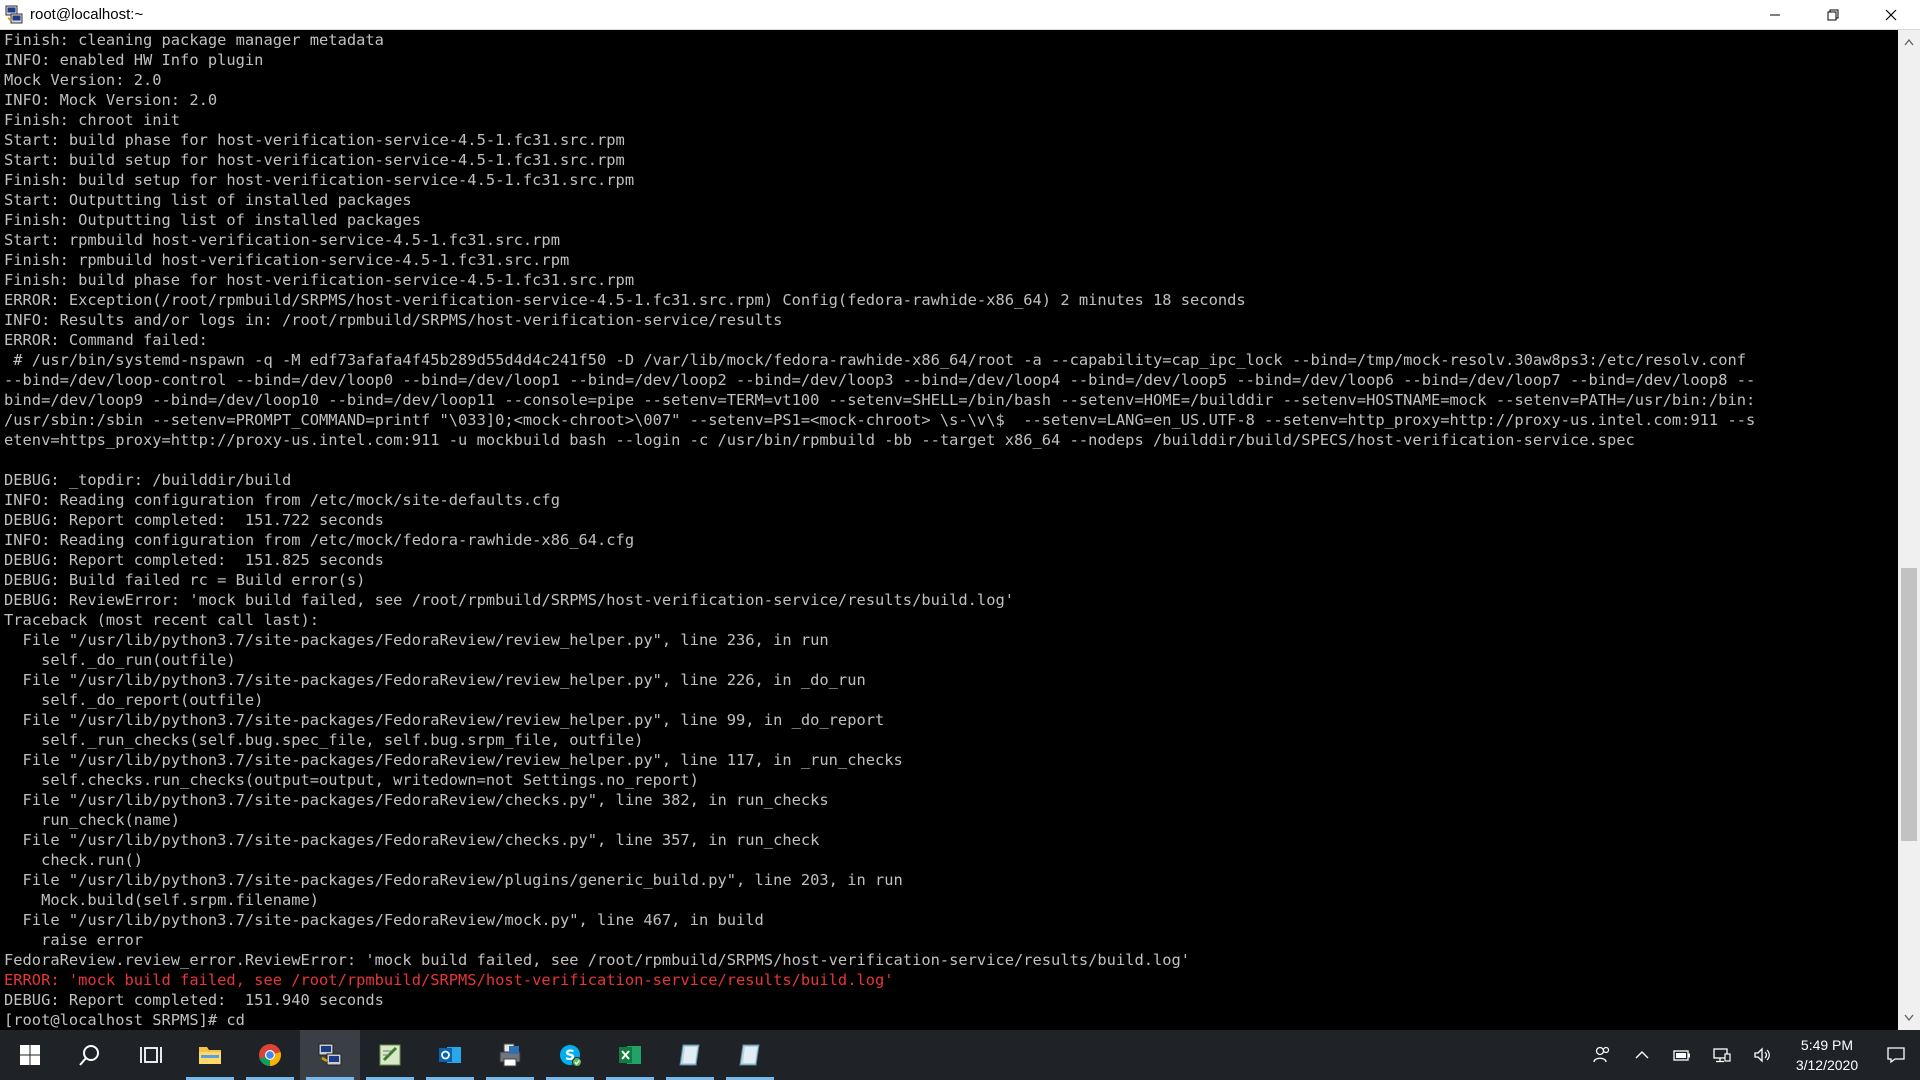 The width and height of the screenshot is (1920, 1080). What do you see at coordinates (111, 100) in the screenshot?
I see `terminal-line: INFO: Mock Version: 2.0` at bounding box center [111, 100].